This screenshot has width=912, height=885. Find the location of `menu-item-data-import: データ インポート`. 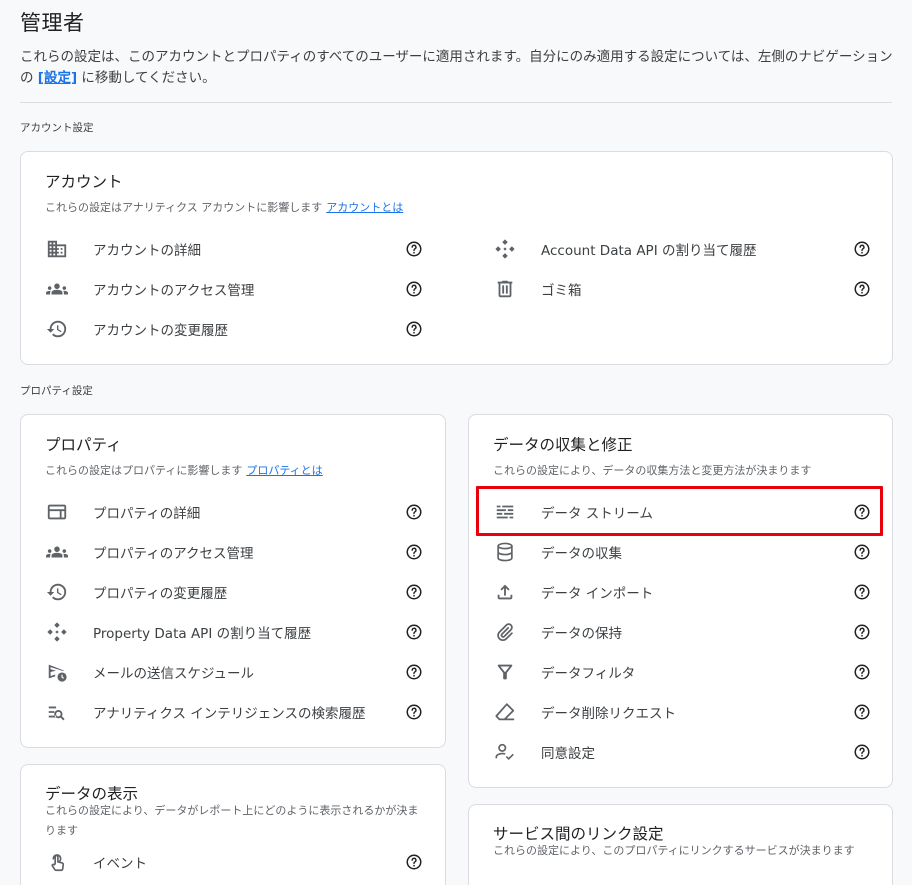

menu-item-data-import: データ インポート is located at coordinates (680, 592).